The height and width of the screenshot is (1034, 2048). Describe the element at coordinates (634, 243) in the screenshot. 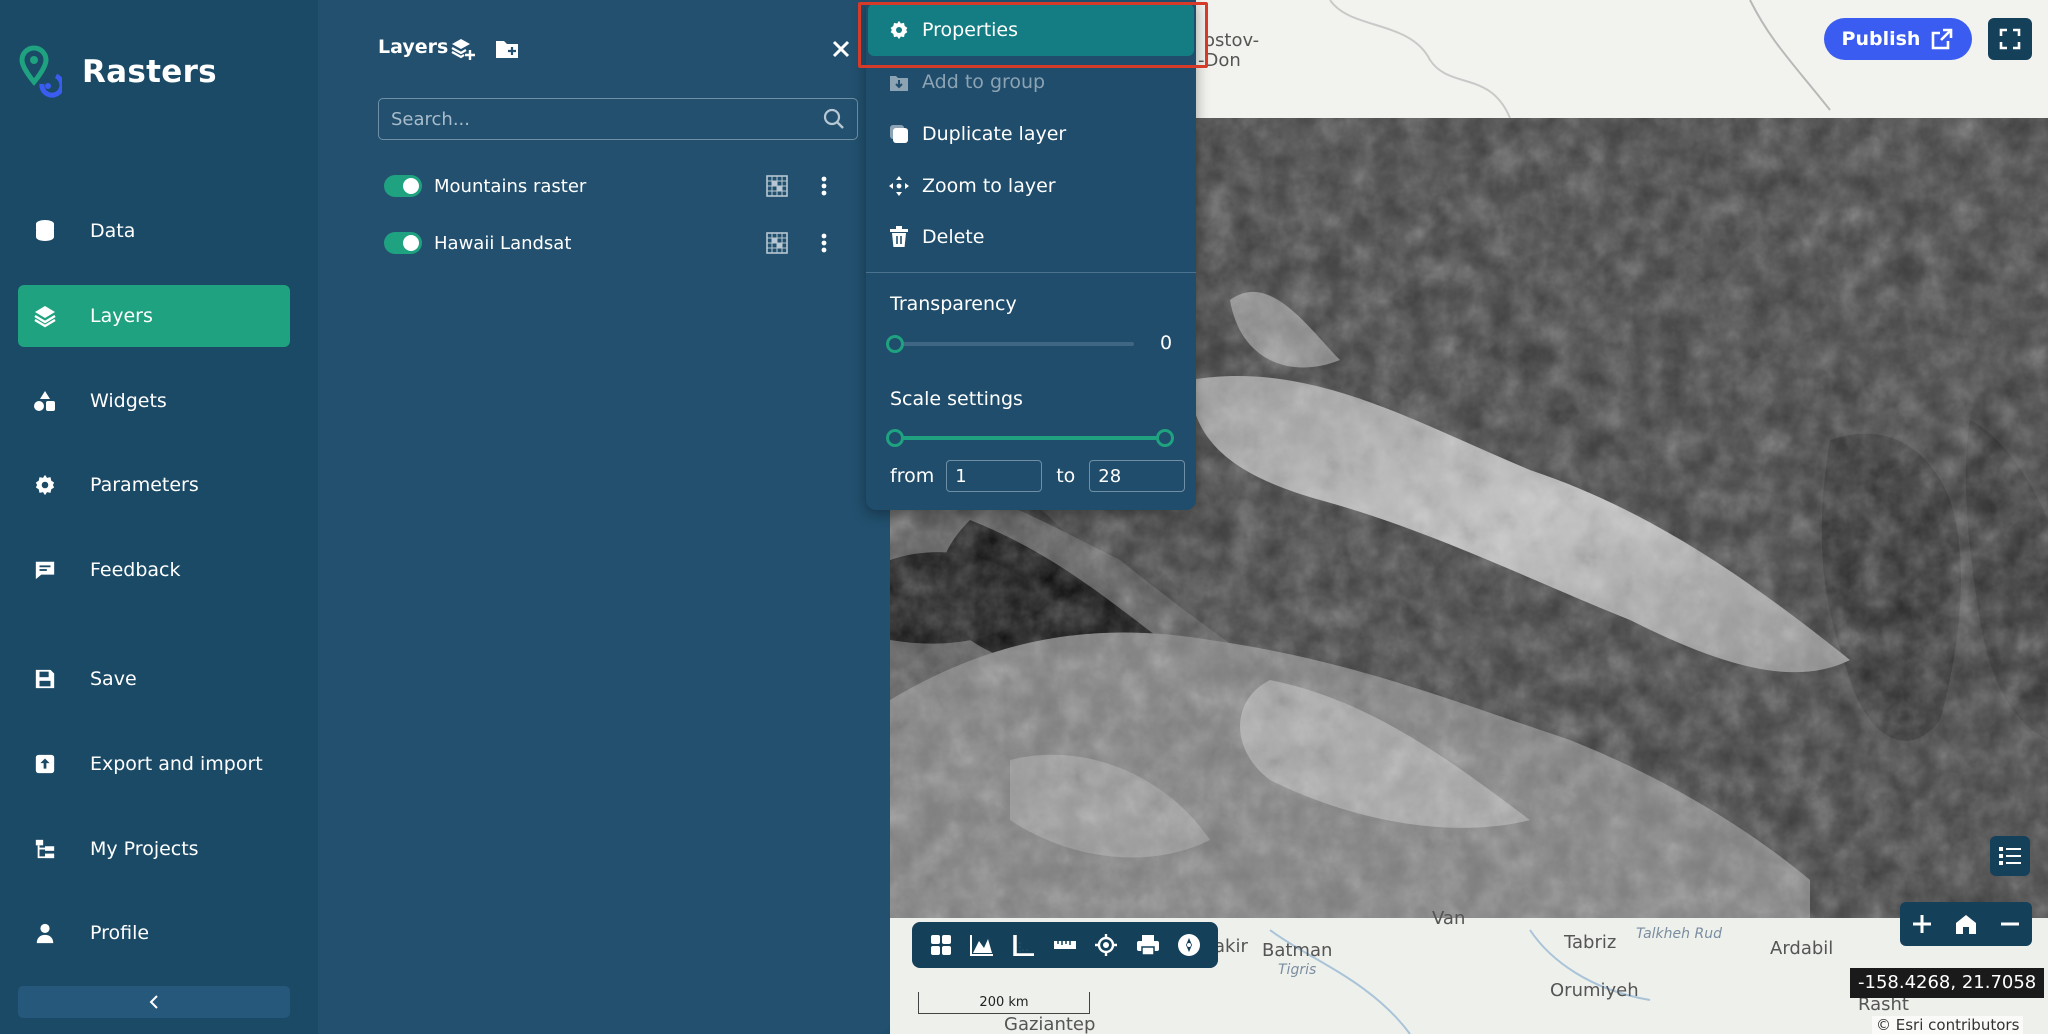

I see `layer-row: Hawaii Landsat` at that location.